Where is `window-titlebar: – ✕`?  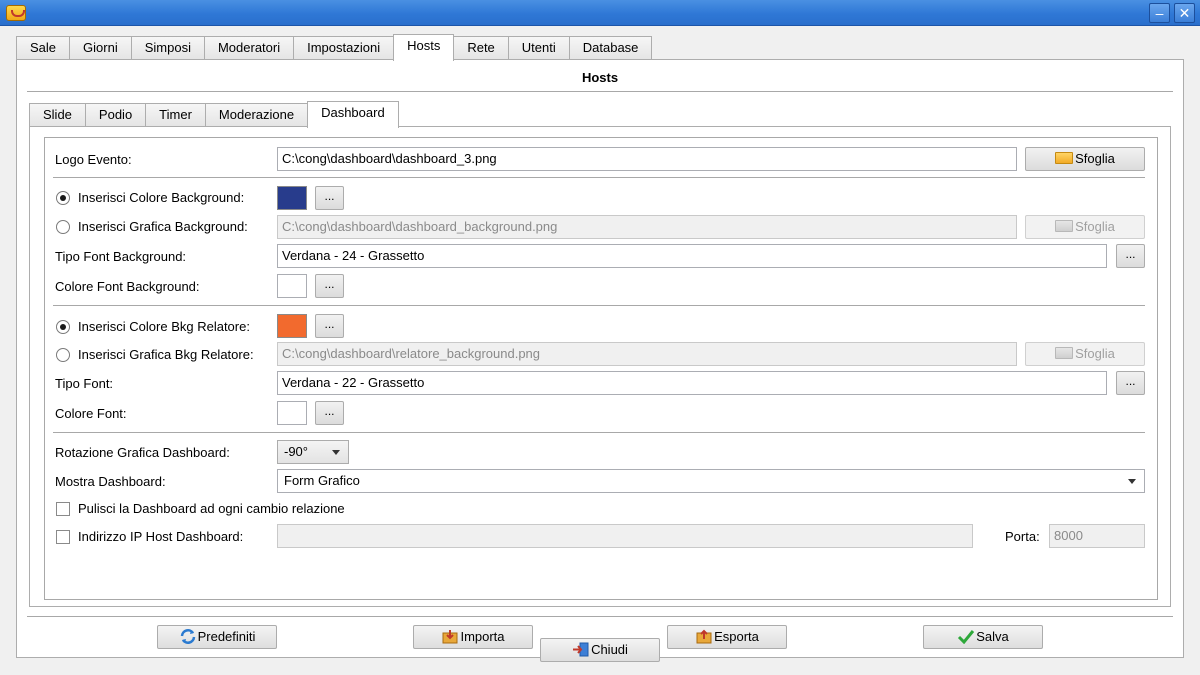 window-titlebar: – ✕ is located at coordinates (600, 13).